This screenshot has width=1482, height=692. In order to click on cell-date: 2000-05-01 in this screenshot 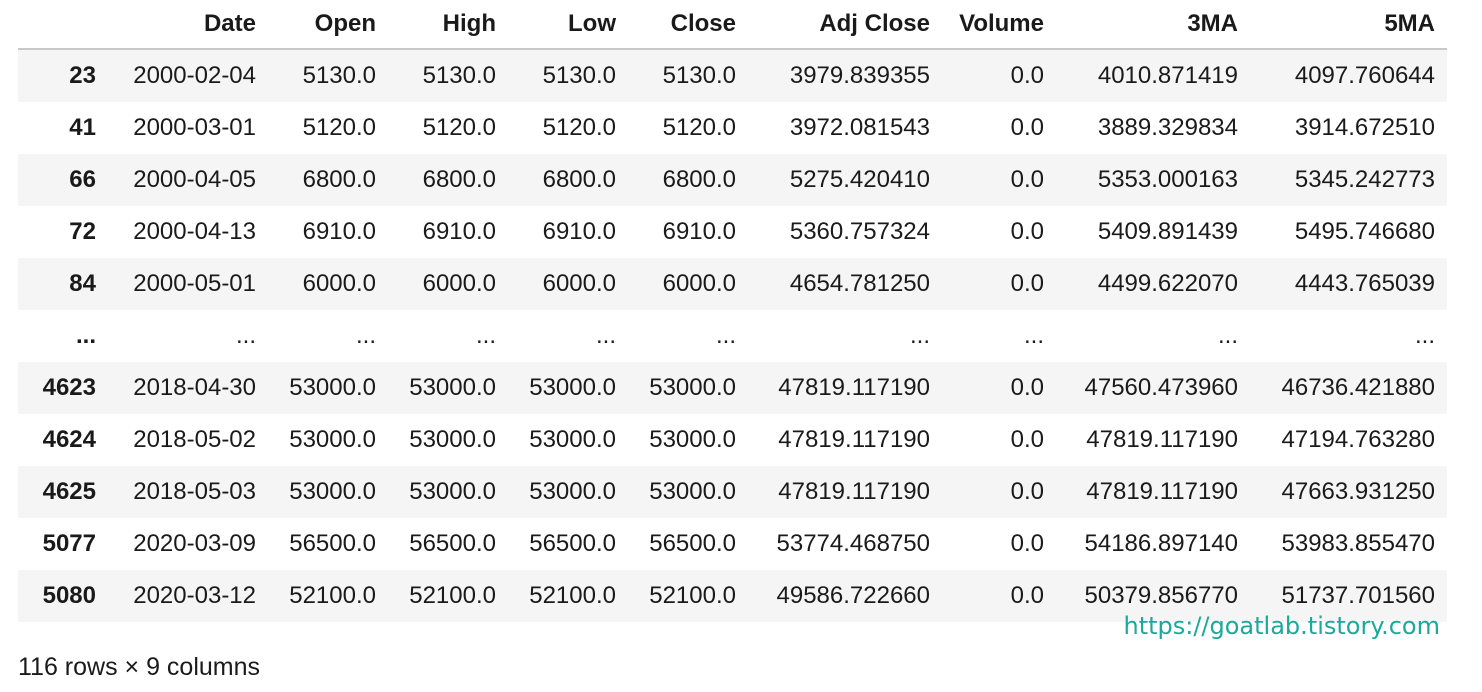, I will do `click(194, 283)`.